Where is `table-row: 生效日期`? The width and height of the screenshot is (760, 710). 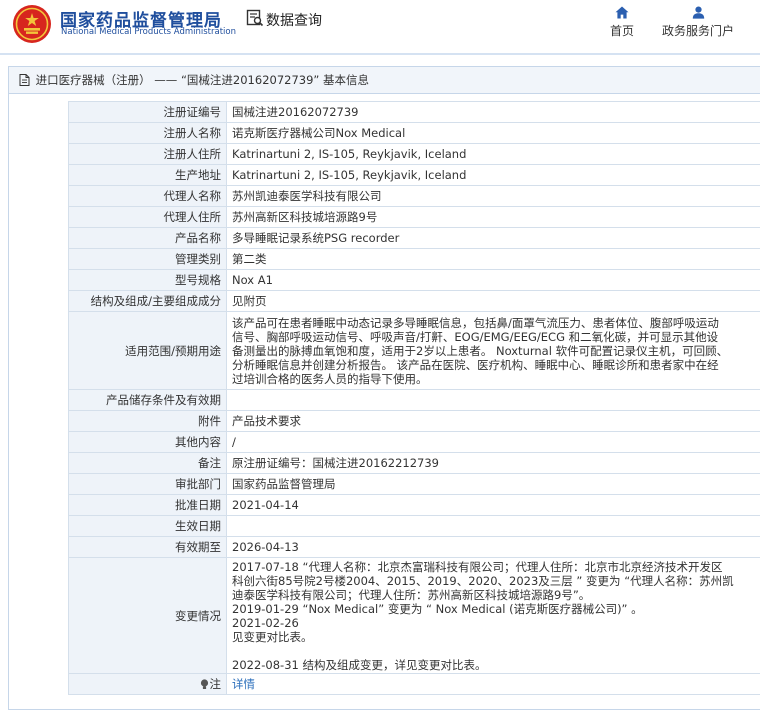 table-row: 生效日期 is located at coordinates (414, 526).